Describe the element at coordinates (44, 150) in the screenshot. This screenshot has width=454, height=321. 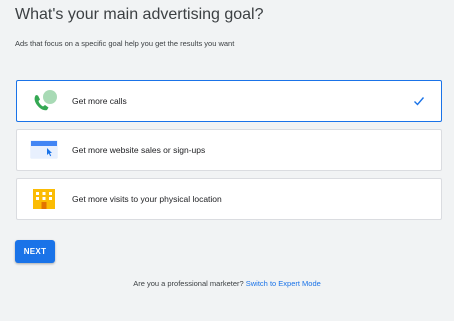
I see `browser-window-icon` at that location.